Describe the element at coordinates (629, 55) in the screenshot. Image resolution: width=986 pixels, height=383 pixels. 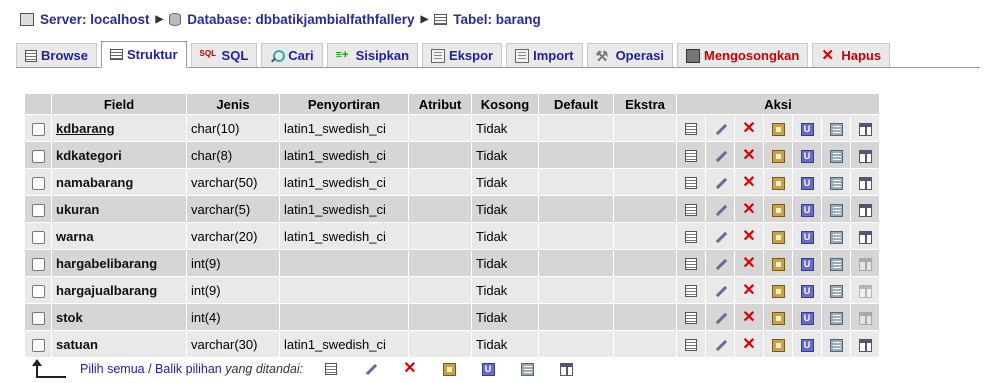
I see `tab-operasi: ⚒ Operasi` at that location.